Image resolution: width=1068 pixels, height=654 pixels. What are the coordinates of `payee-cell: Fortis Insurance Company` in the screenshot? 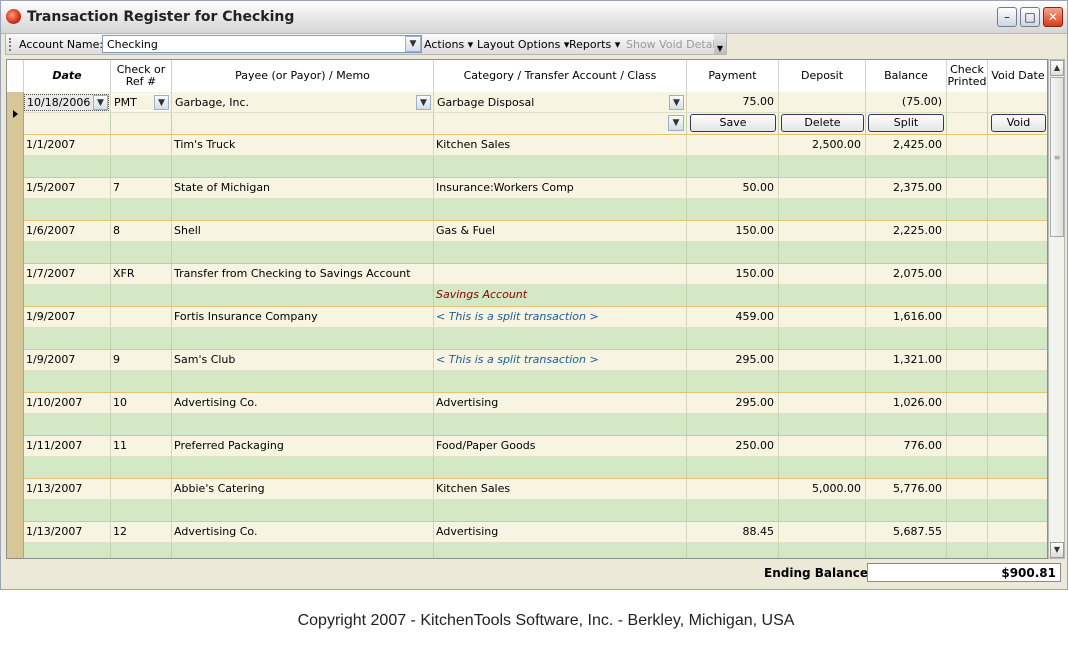 It's located at (303, 317).